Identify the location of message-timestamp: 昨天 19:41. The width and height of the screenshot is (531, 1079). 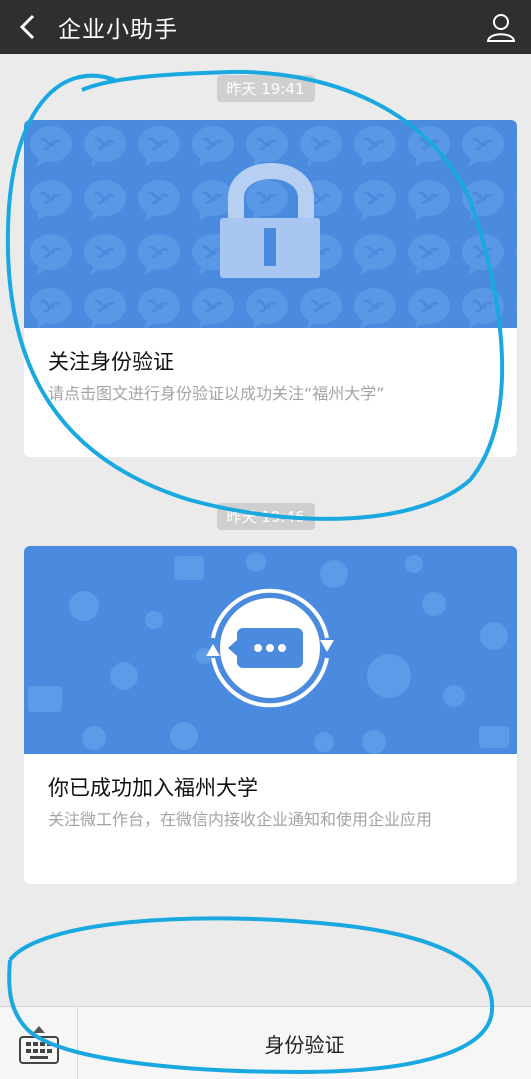
(265, 88).